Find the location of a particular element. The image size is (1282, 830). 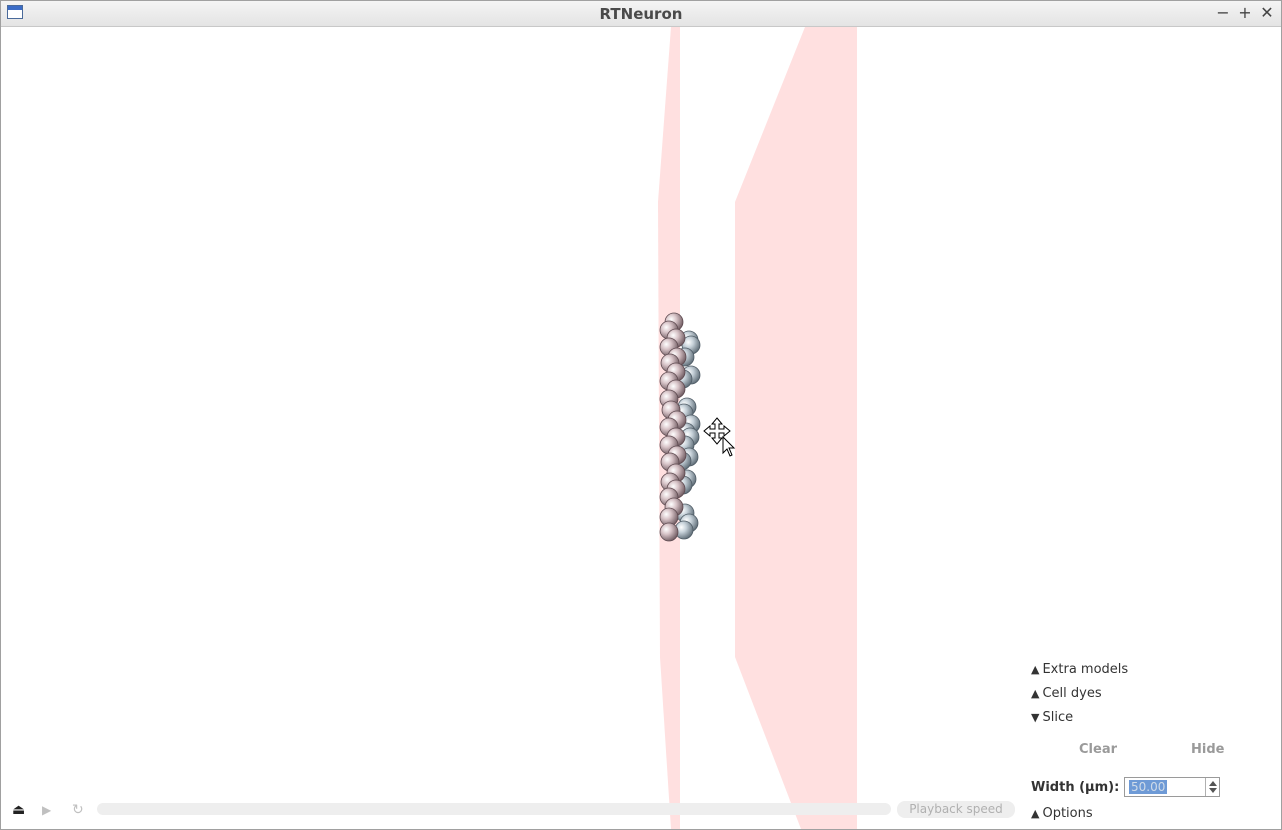

neuron-soma is located at coordinates (669, 532).